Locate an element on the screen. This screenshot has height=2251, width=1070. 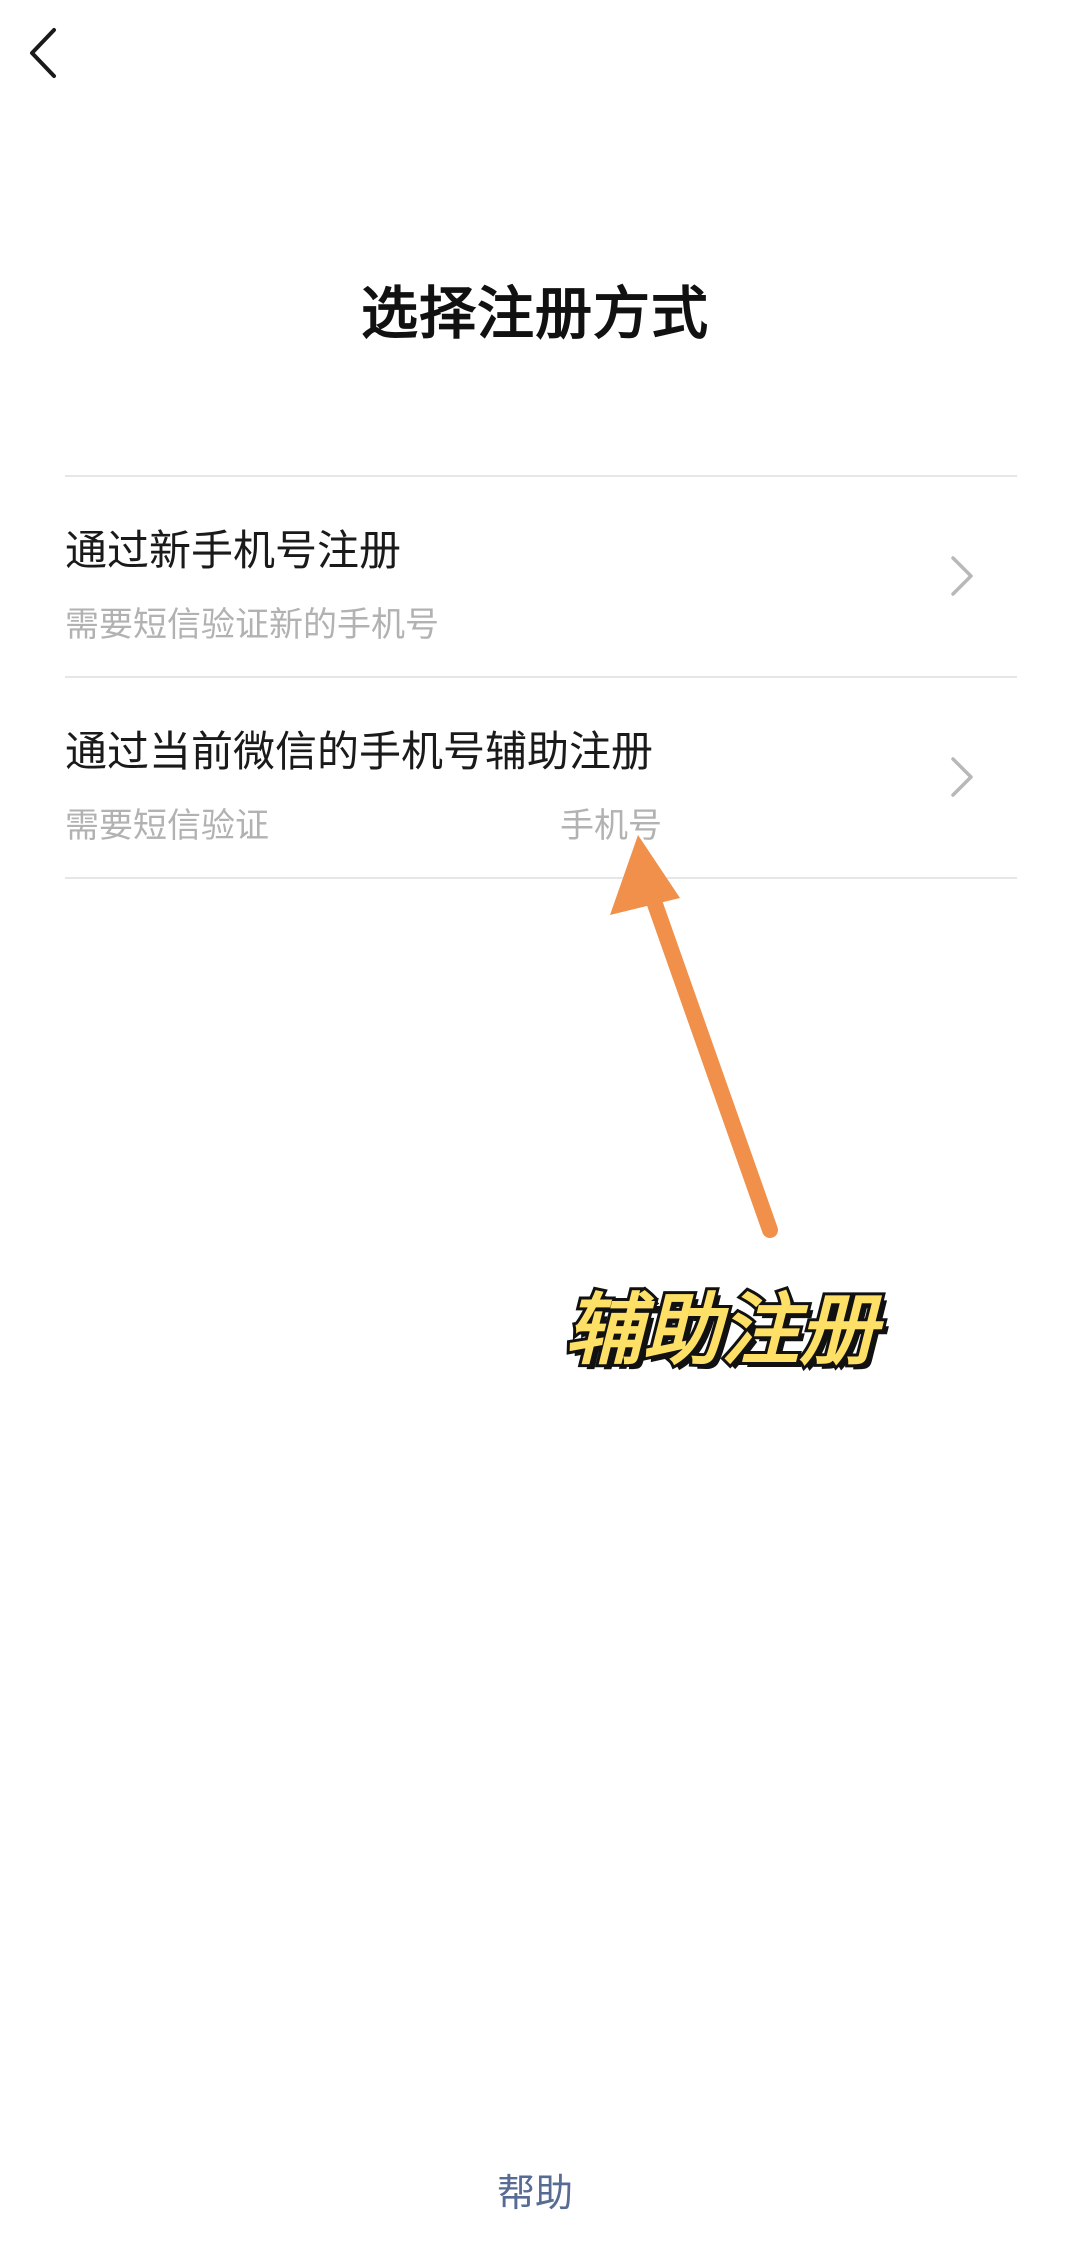
option-title: 通过新手机号注册 is located at coordinates (233, 550).